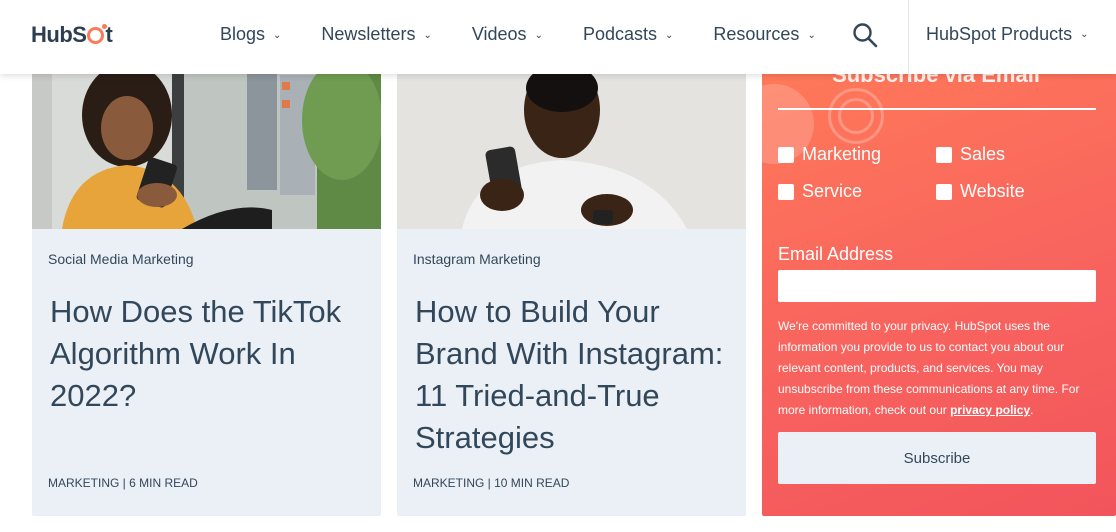 The height and width of the screenshot is (532, 1116). Describe the element at coordinates (499, 34) in the screenshot. I see `nav-label: Videos` at that location.